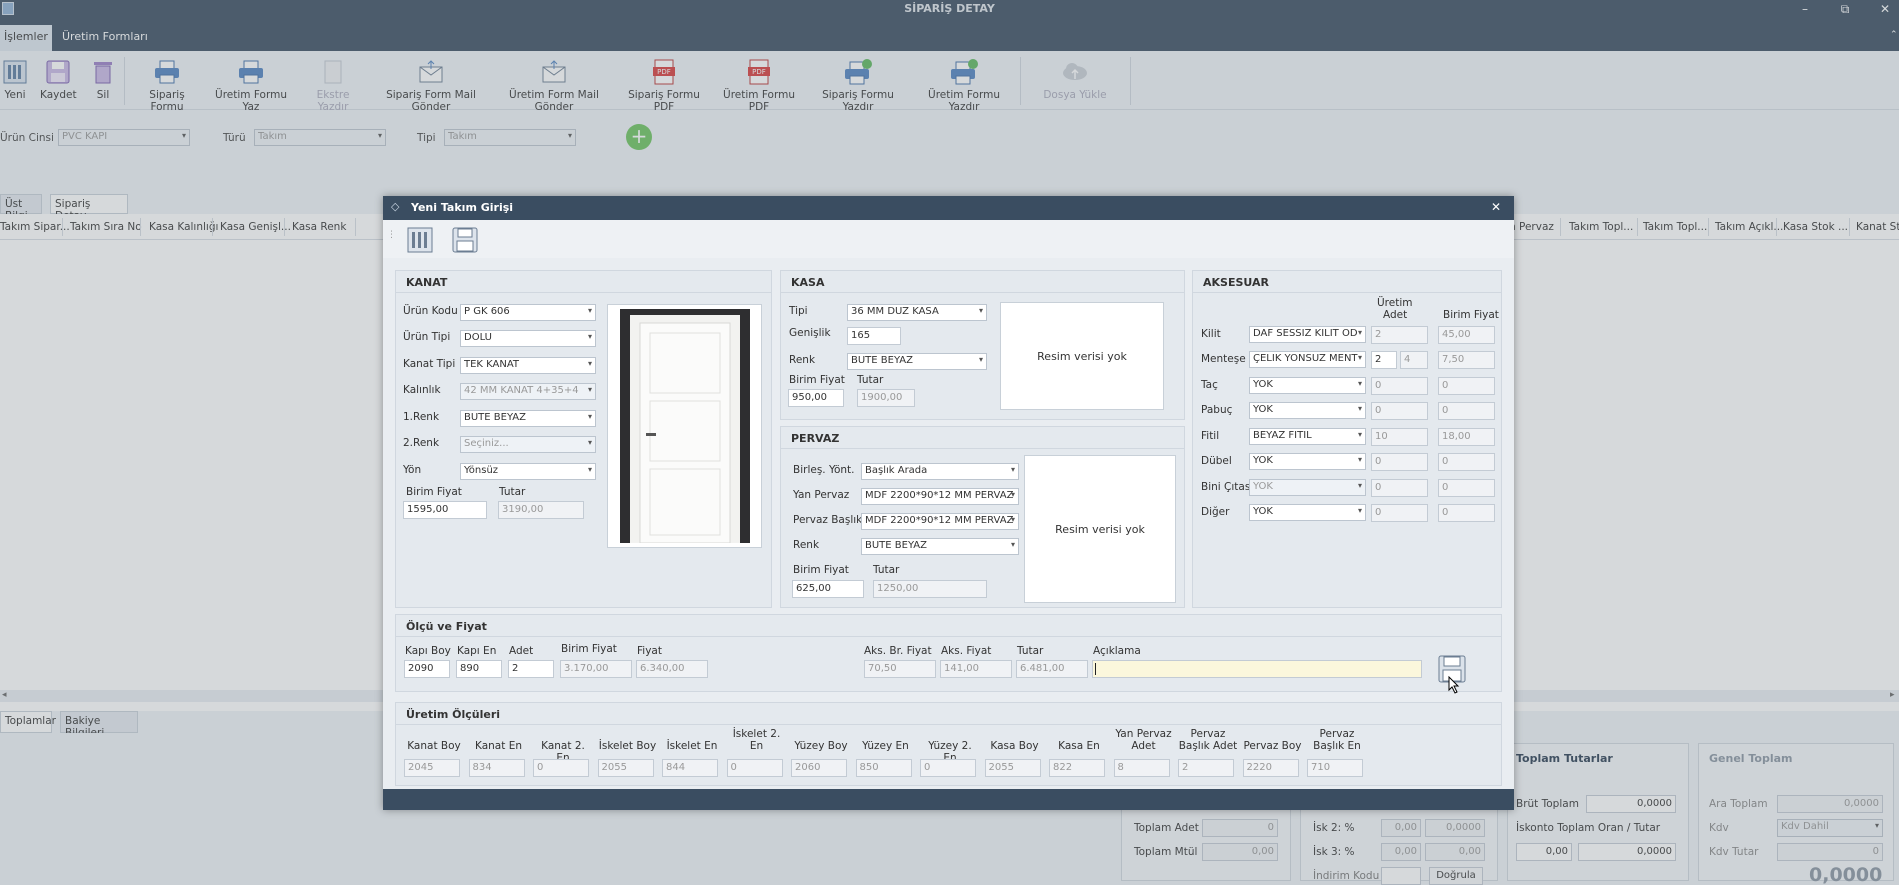  What do you see at coordinates (1216, 461) in the screenshot?
I see `aksesuar-label: Dübel` at bounding box center [1216, 461].